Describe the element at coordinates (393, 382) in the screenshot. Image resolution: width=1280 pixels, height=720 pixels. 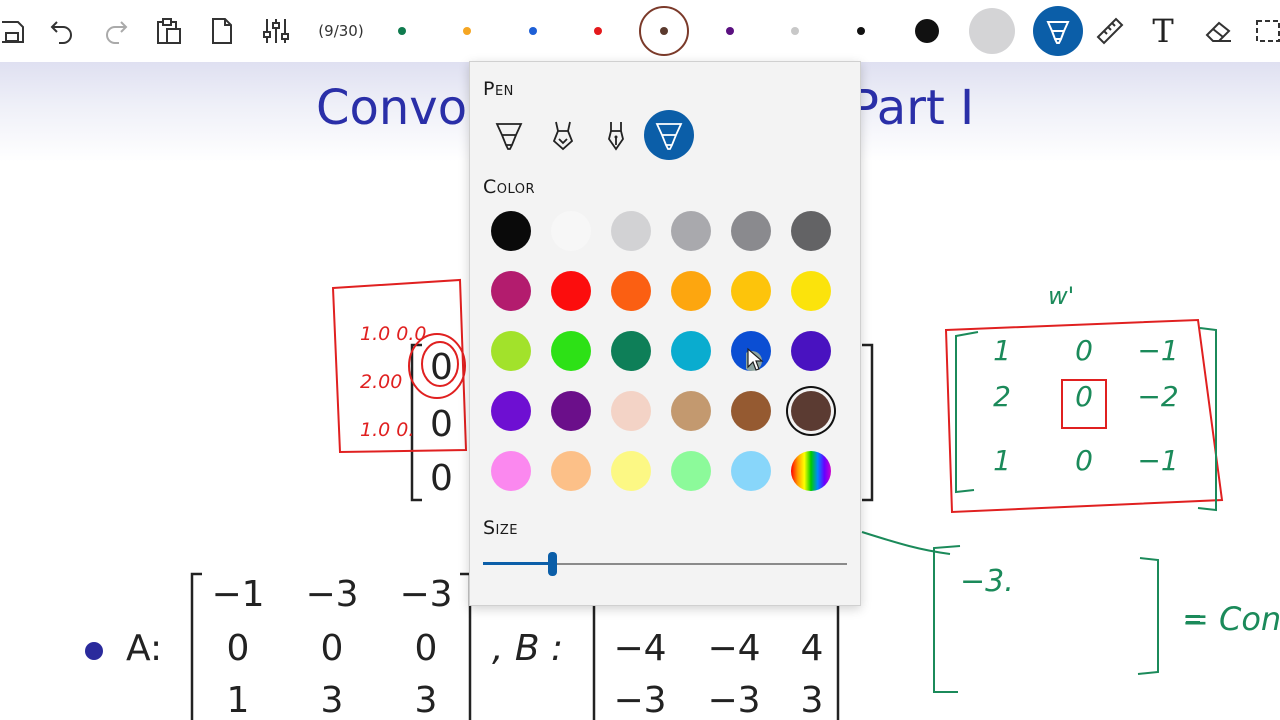
I see `red-annotation: 1.0 0.0 2.00 1.0 0.` at that location.